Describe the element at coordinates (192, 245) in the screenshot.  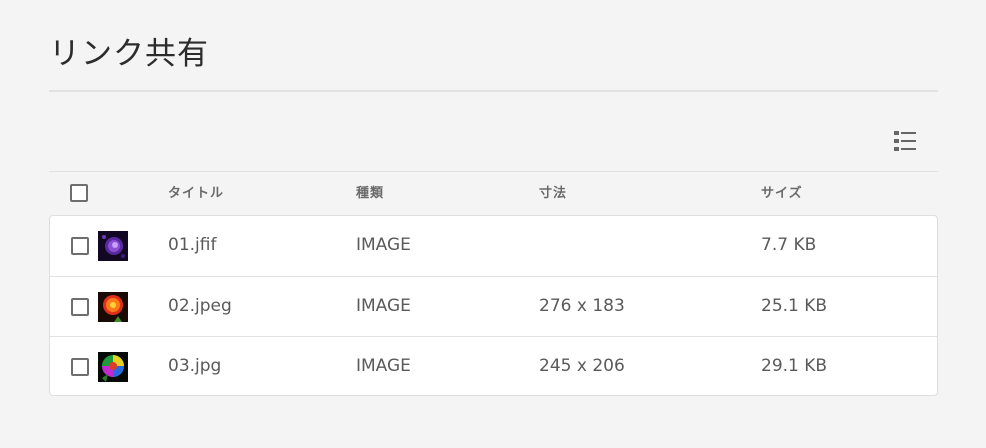
I see `file-title: 01.jfif` at that location.